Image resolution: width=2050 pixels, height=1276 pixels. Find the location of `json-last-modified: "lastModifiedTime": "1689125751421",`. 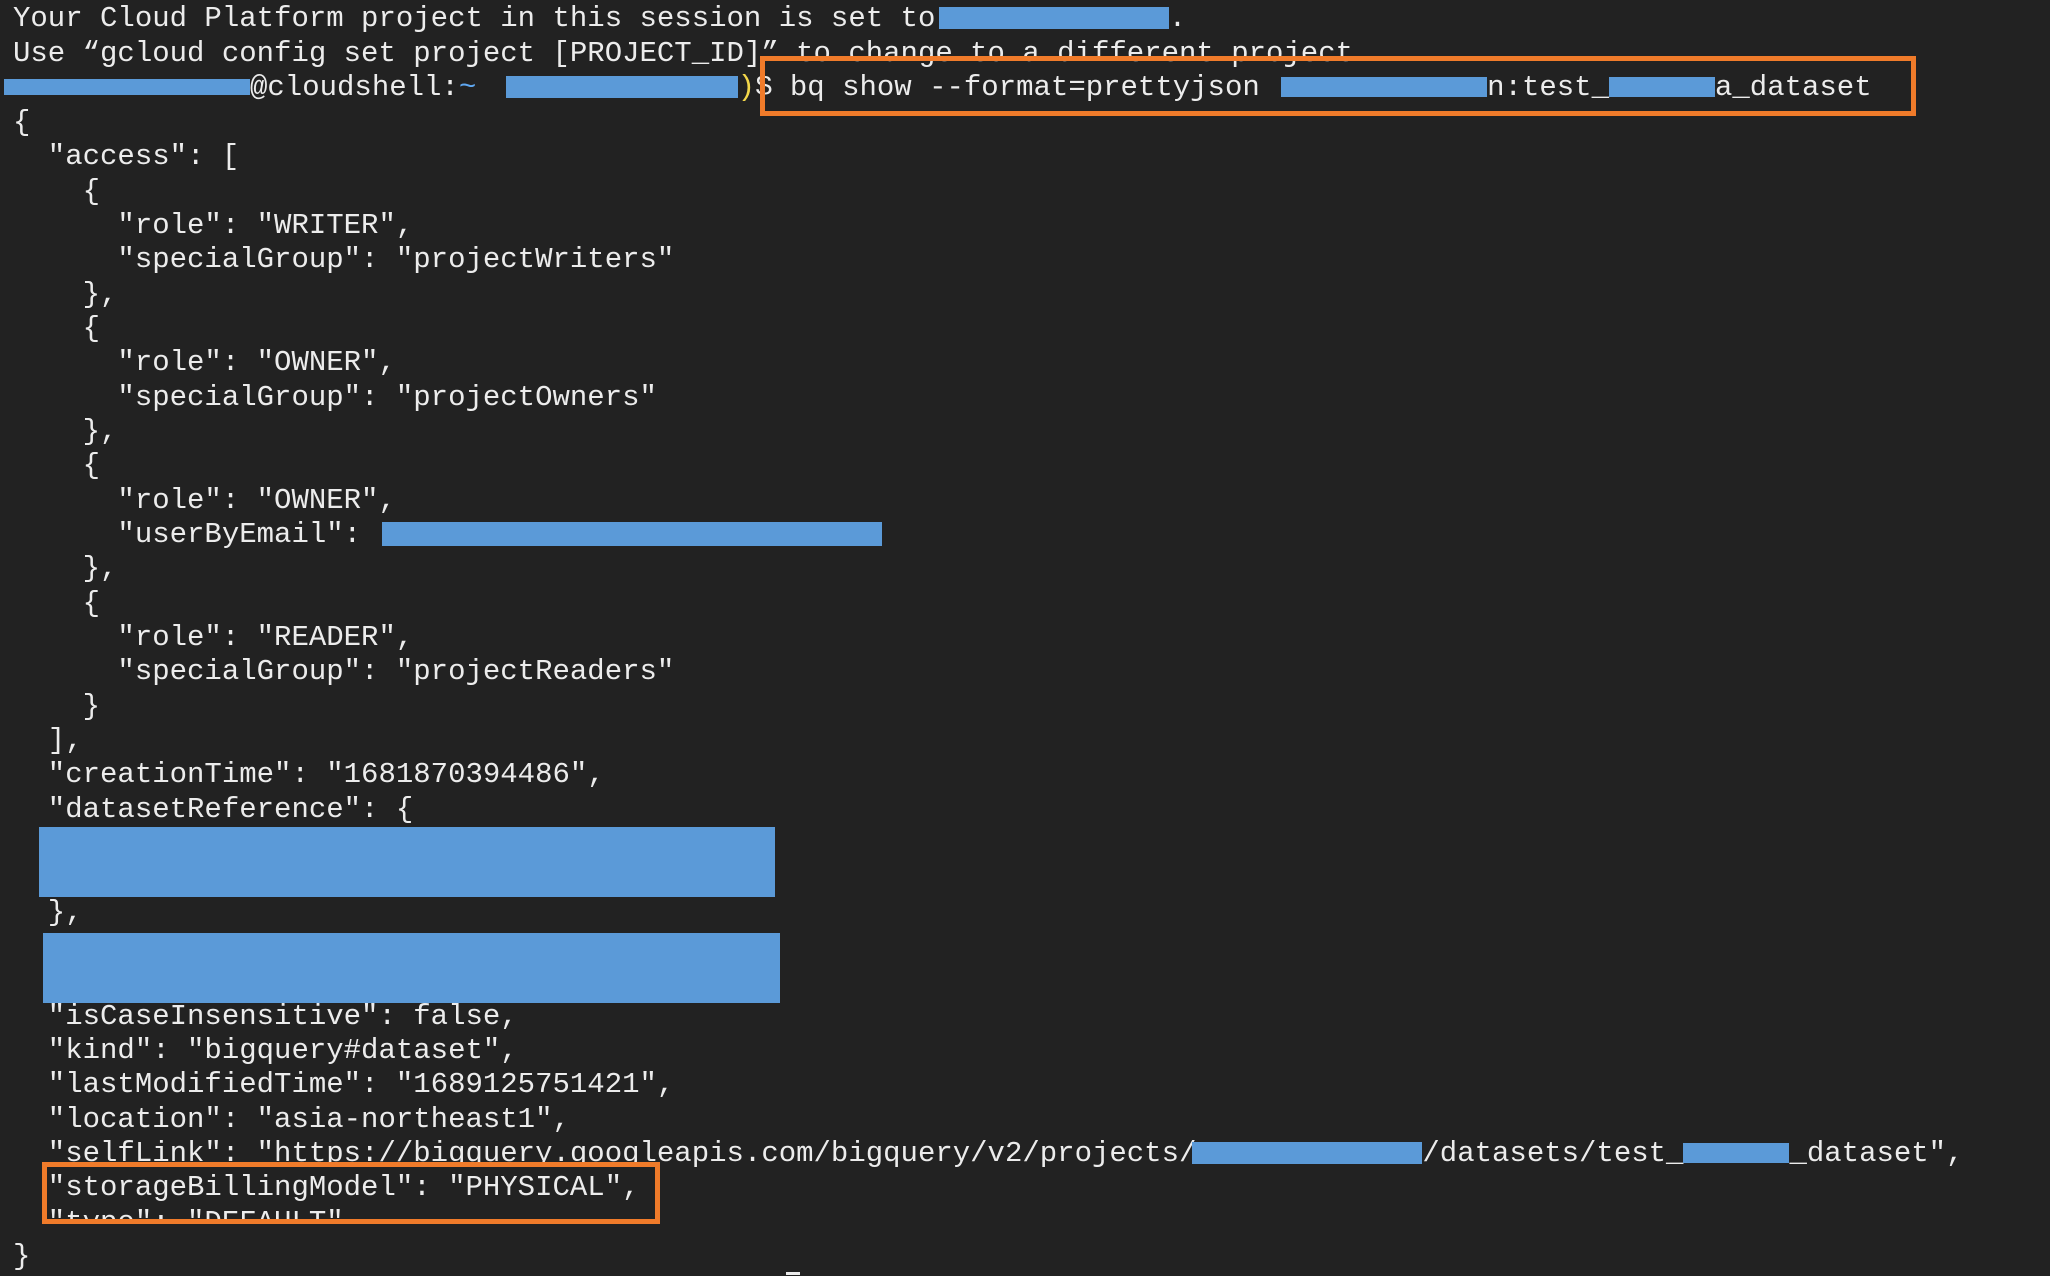

json-last-modified: "lastModifiedTime": "1689125751421", is located at coordinates (344, 1084).